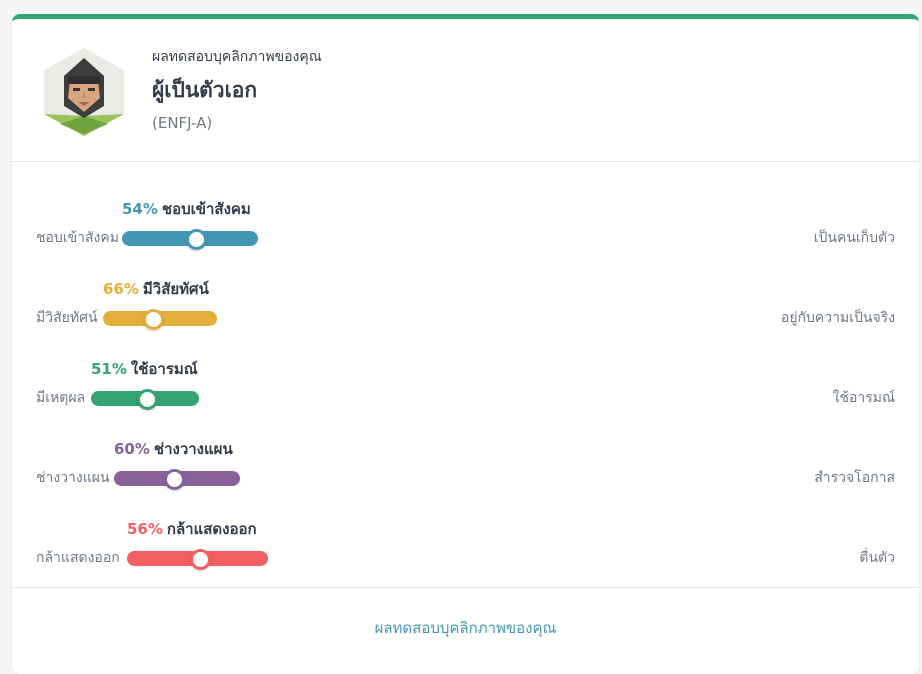 Image resolution: width=922 pixels, height=674 pixels. I want to click on trait-percent: 51%, so click(109, 369).